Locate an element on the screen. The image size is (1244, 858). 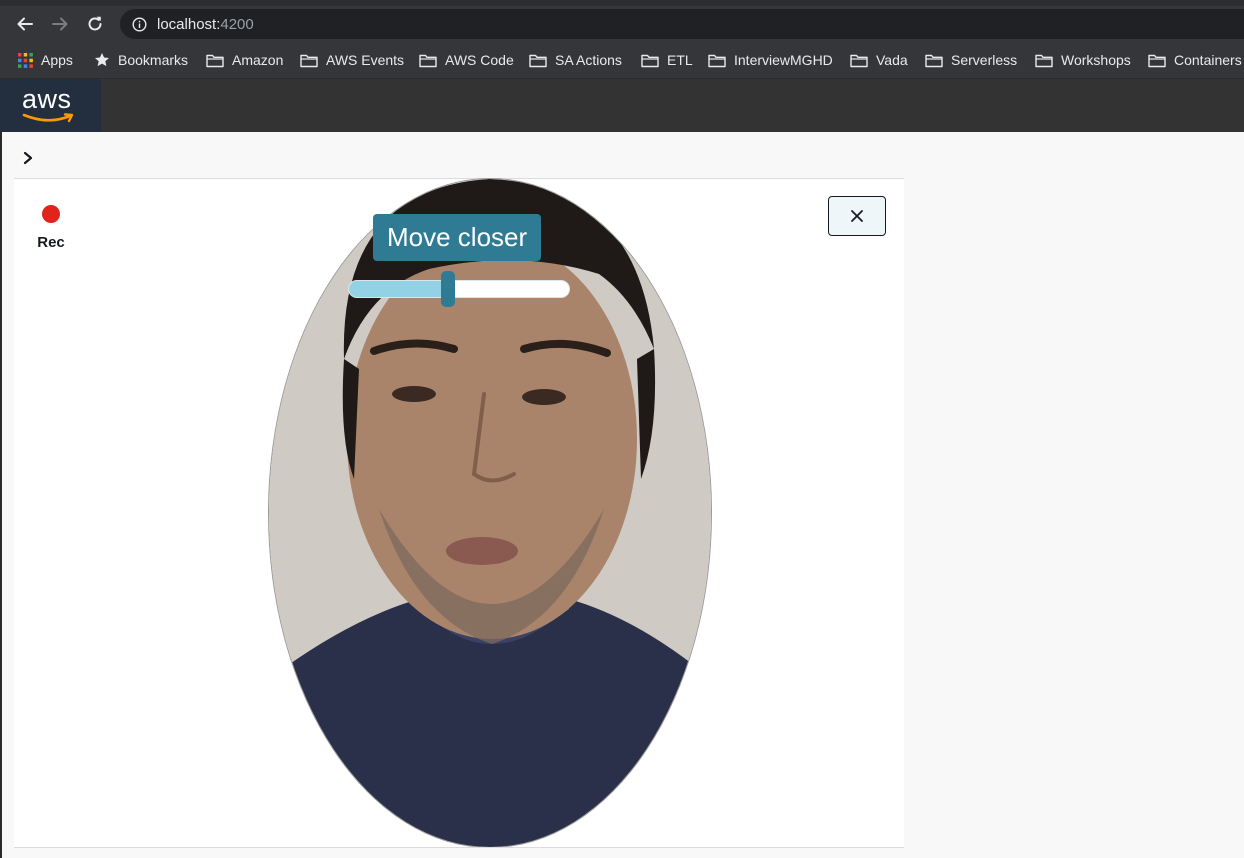
bookmark-folder-containers: Containers is located at coordinates (1195, 60).